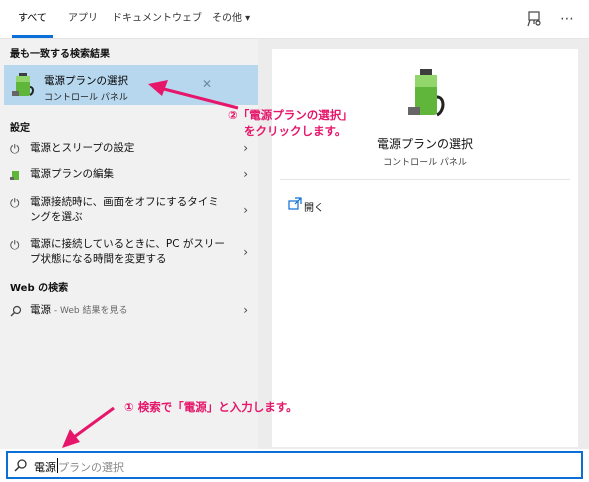 The width and height of the screenshot is (589, 482). I want to click on more-options-icon: ⋯, so click(569, 19).